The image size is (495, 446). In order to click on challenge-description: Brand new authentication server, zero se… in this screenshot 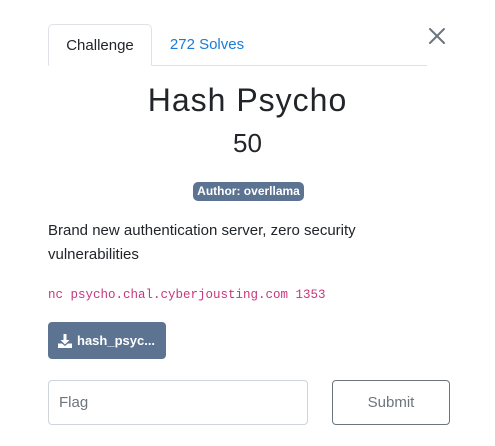, I will do `click(202, 242)`.